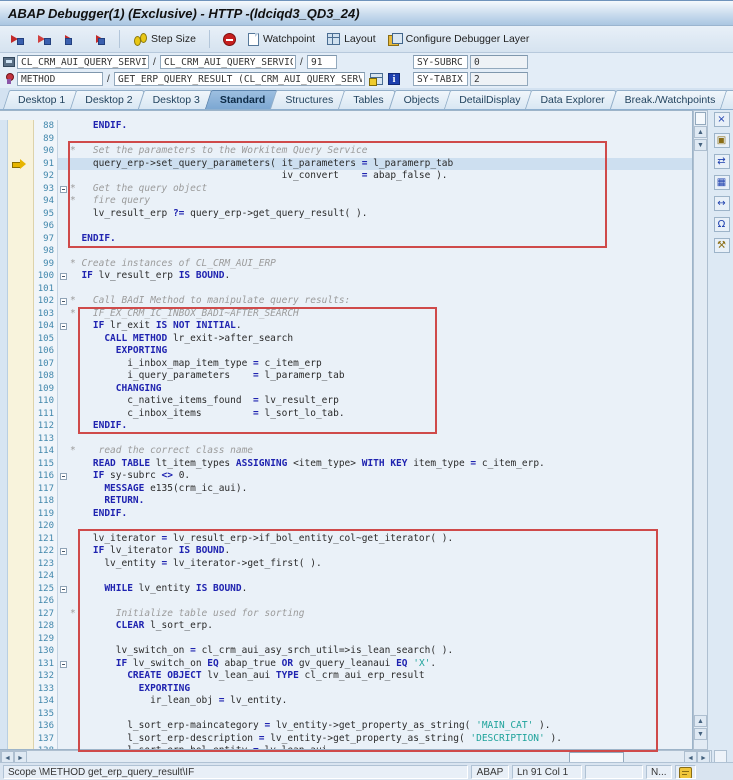 The width and height of the screenshot is (733, 780). What do you see at coordinates (83, 62) in the screenshot?
I see `main-program-field` at bounding box center [83, 62].